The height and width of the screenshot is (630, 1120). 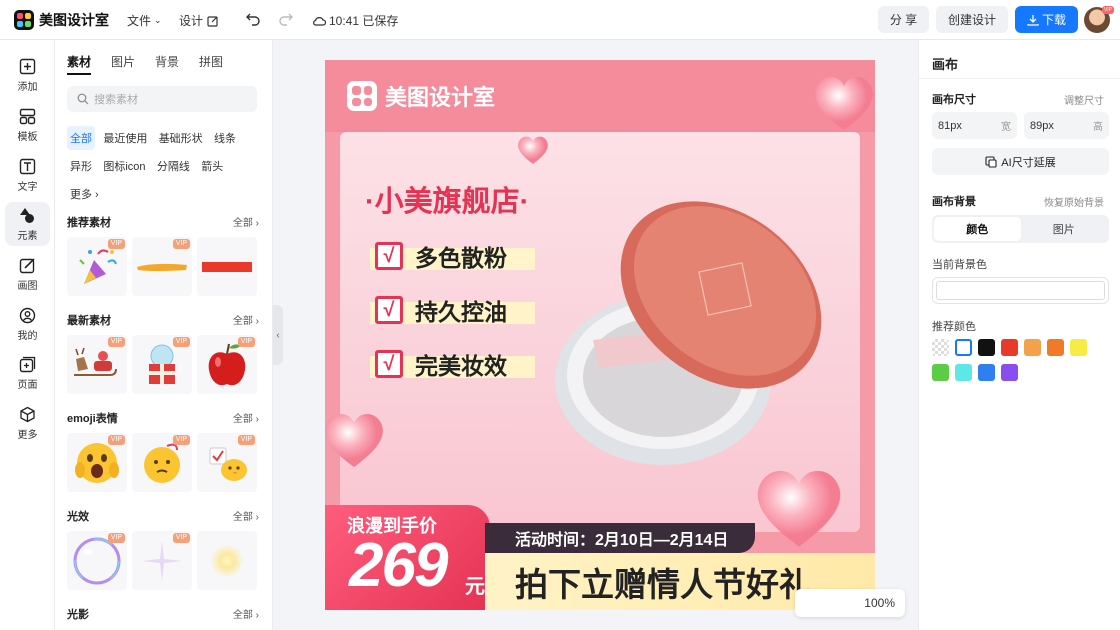 What do you see at coordinates (253, 19) in the screenshot?
I see `undo-icon` at bounding box center [253, 19].